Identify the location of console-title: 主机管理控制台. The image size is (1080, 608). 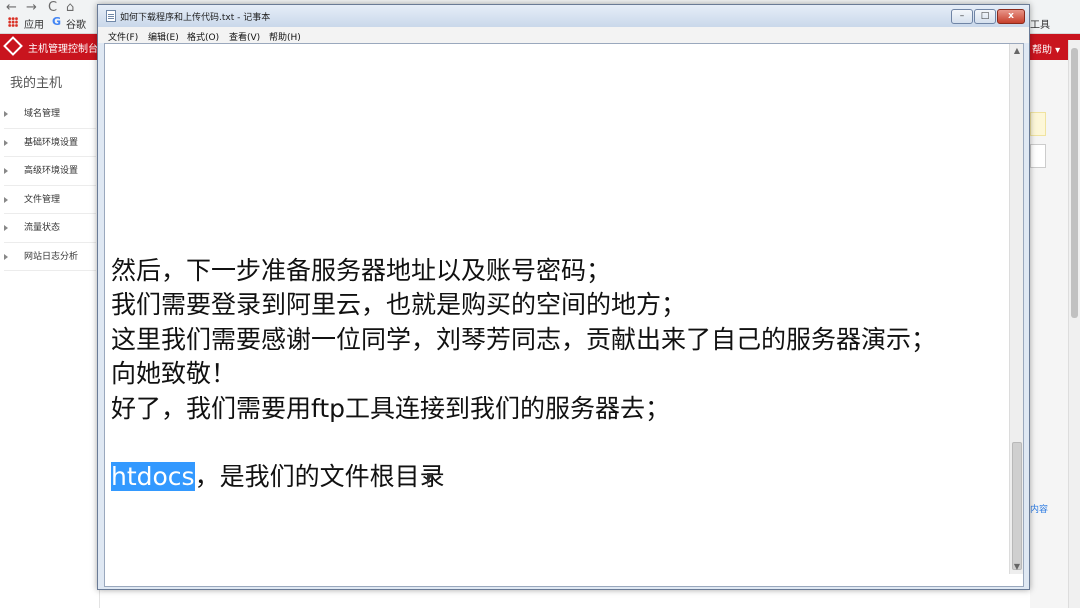
(63, 47).